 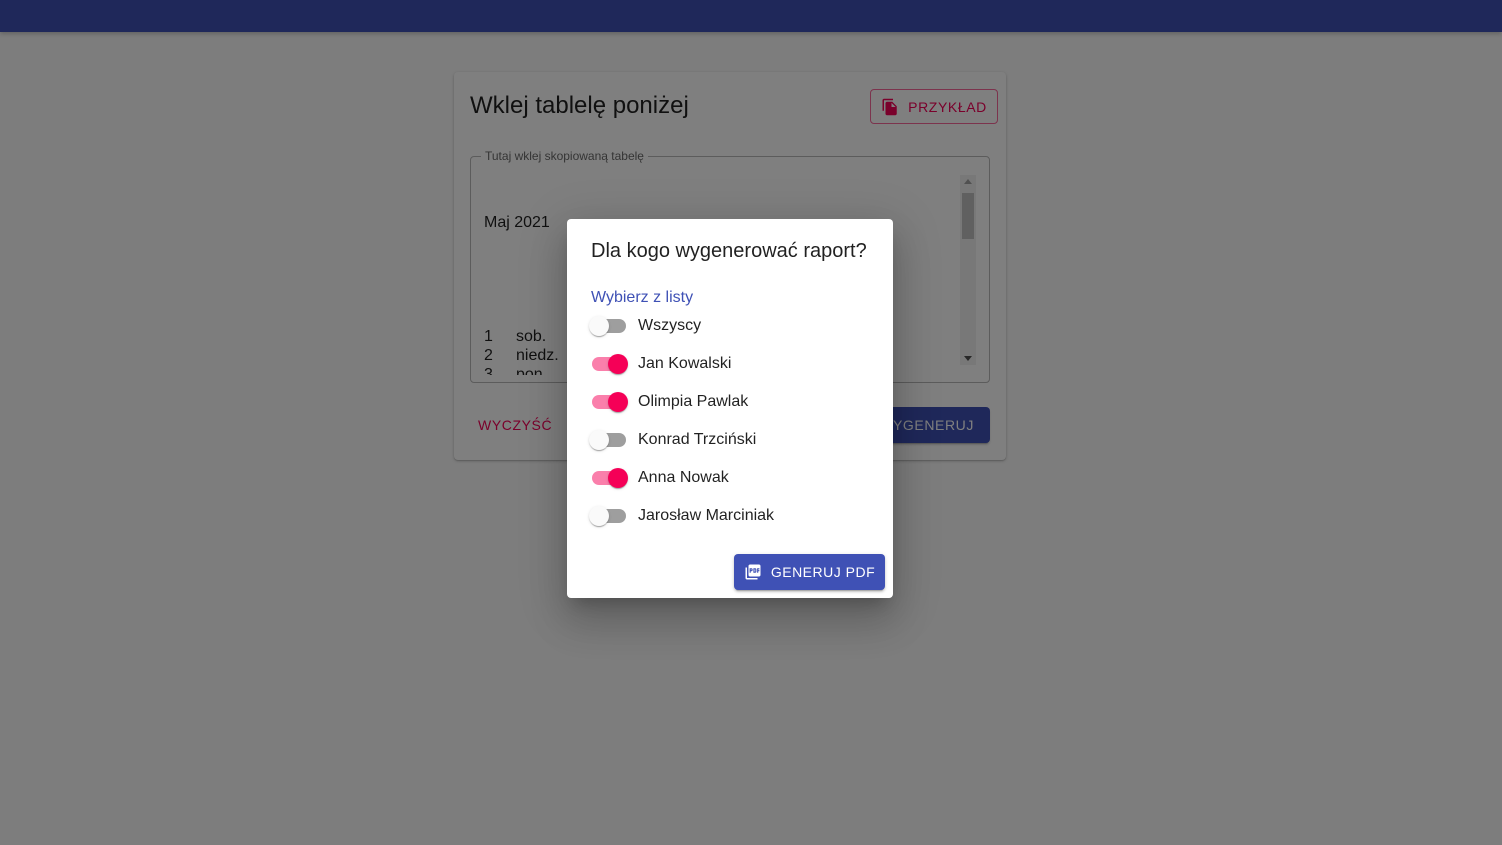 I want to click on person-name: Anna Nowak, so click(x=683, y=477).